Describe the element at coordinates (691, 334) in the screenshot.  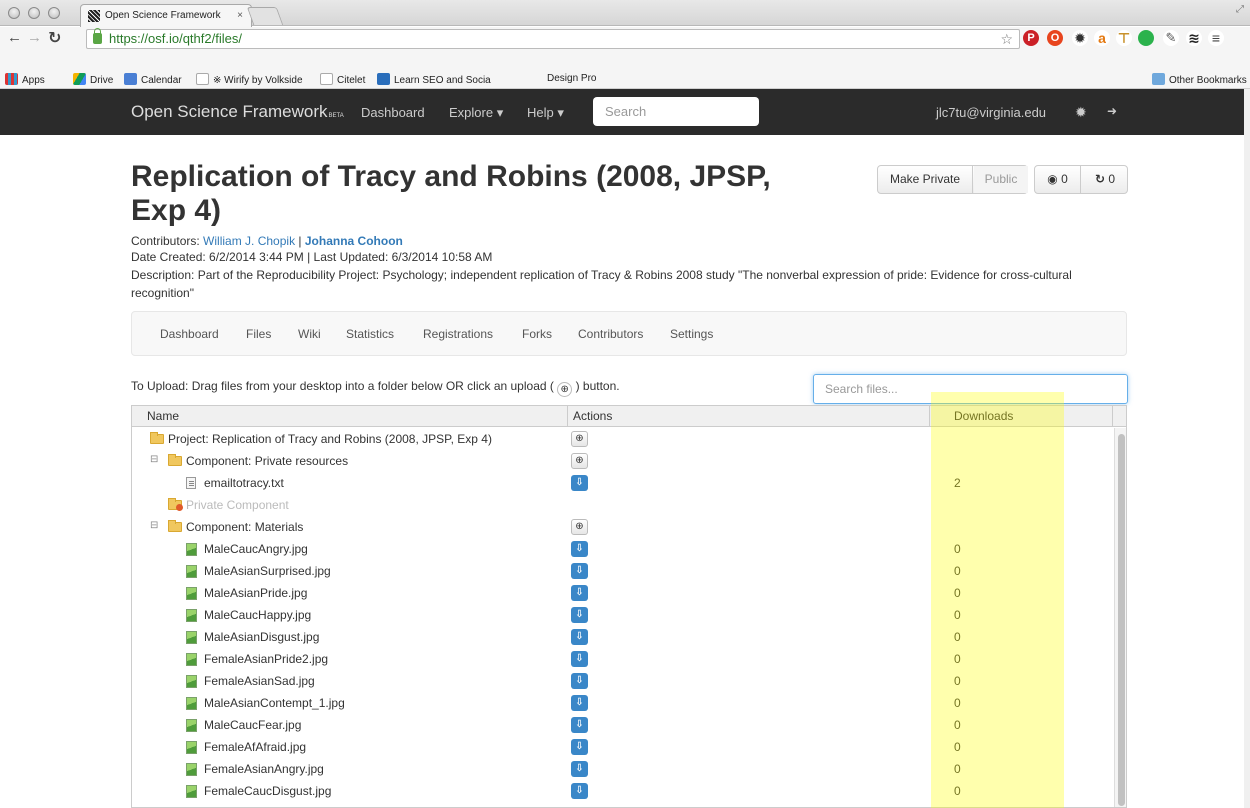
I see `tab-settings: Settings` at that location.